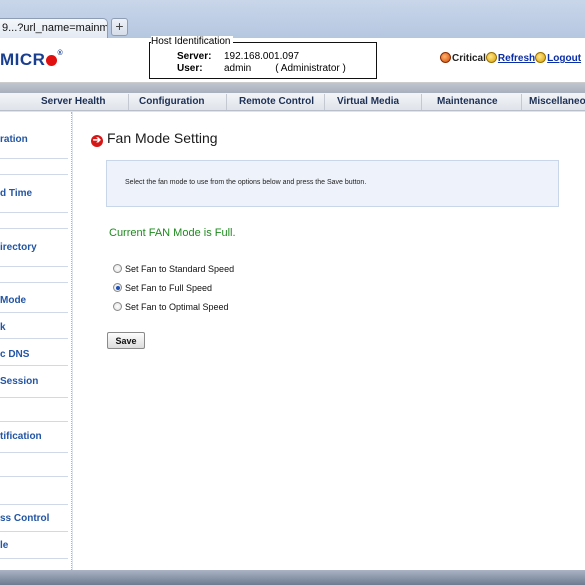  I want to click on nav-miscellaneous: Miscellaneo, so click(557, 101).